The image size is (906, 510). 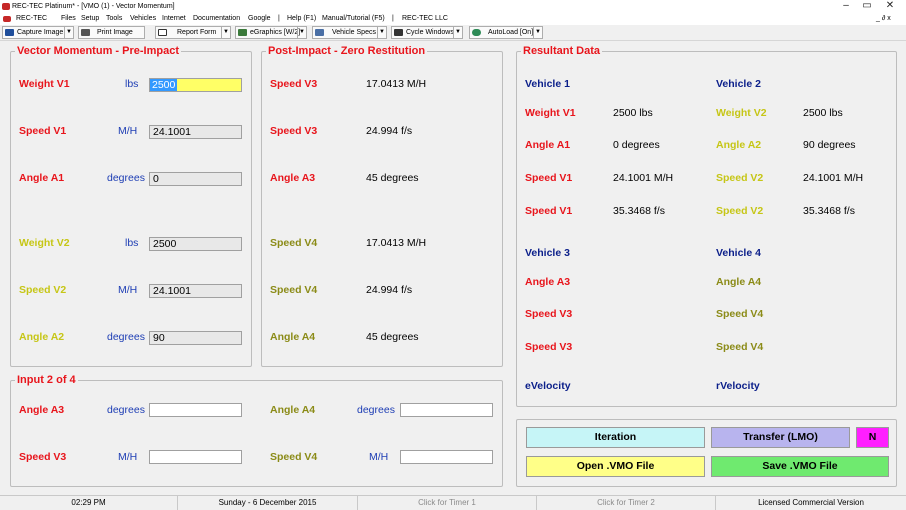 I want to click on vehicle-3-heading: Vehicle 3, so click(x=547, y=253).